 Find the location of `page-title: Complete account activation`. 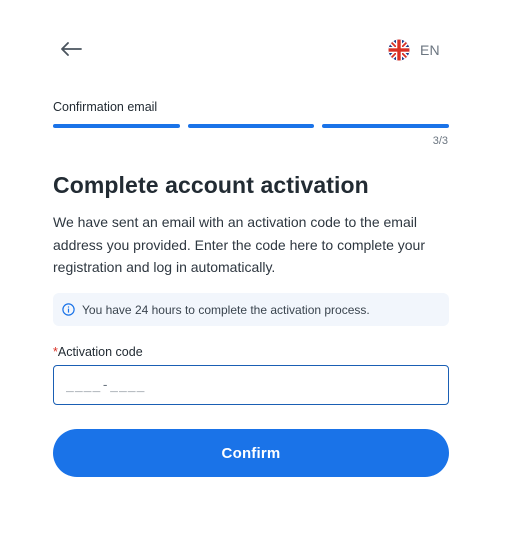

page-title: Complete account activation is located at coordinates (211, 185).